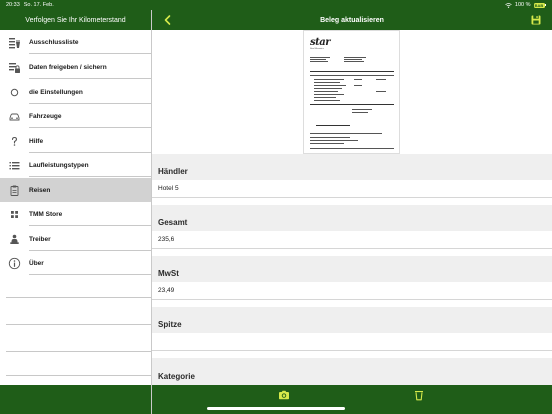  What do you see at coordinates (317, 49) in the screenshot?
I see `receipt-tagline: Star Micronics` at bounding box center [317, 49].